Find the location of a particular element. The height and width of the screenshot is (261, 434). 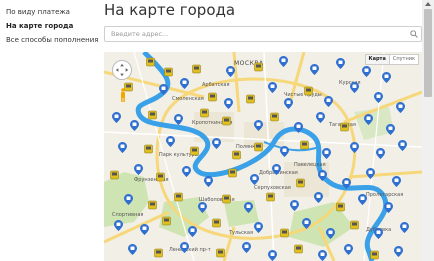

street-view-pegman-icon is located at coordinates (123, 95).